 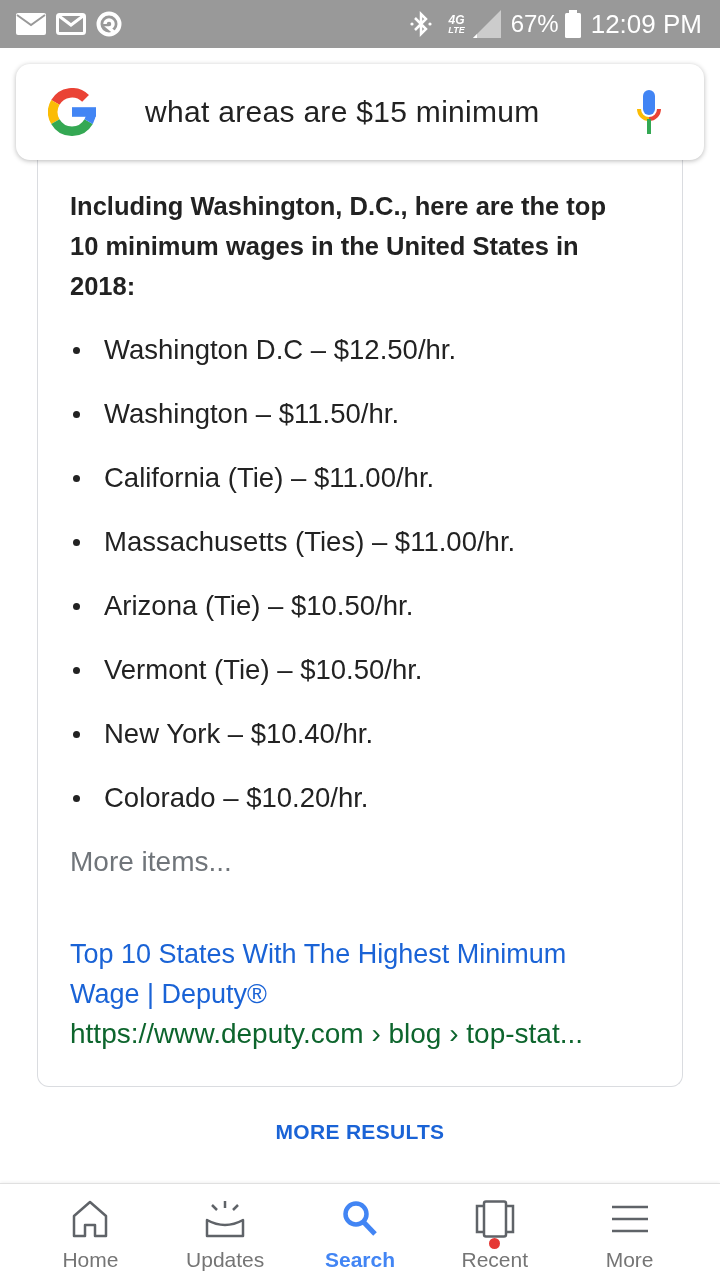 I want to click on network-sub: LTE, so click(x=456, y=30).